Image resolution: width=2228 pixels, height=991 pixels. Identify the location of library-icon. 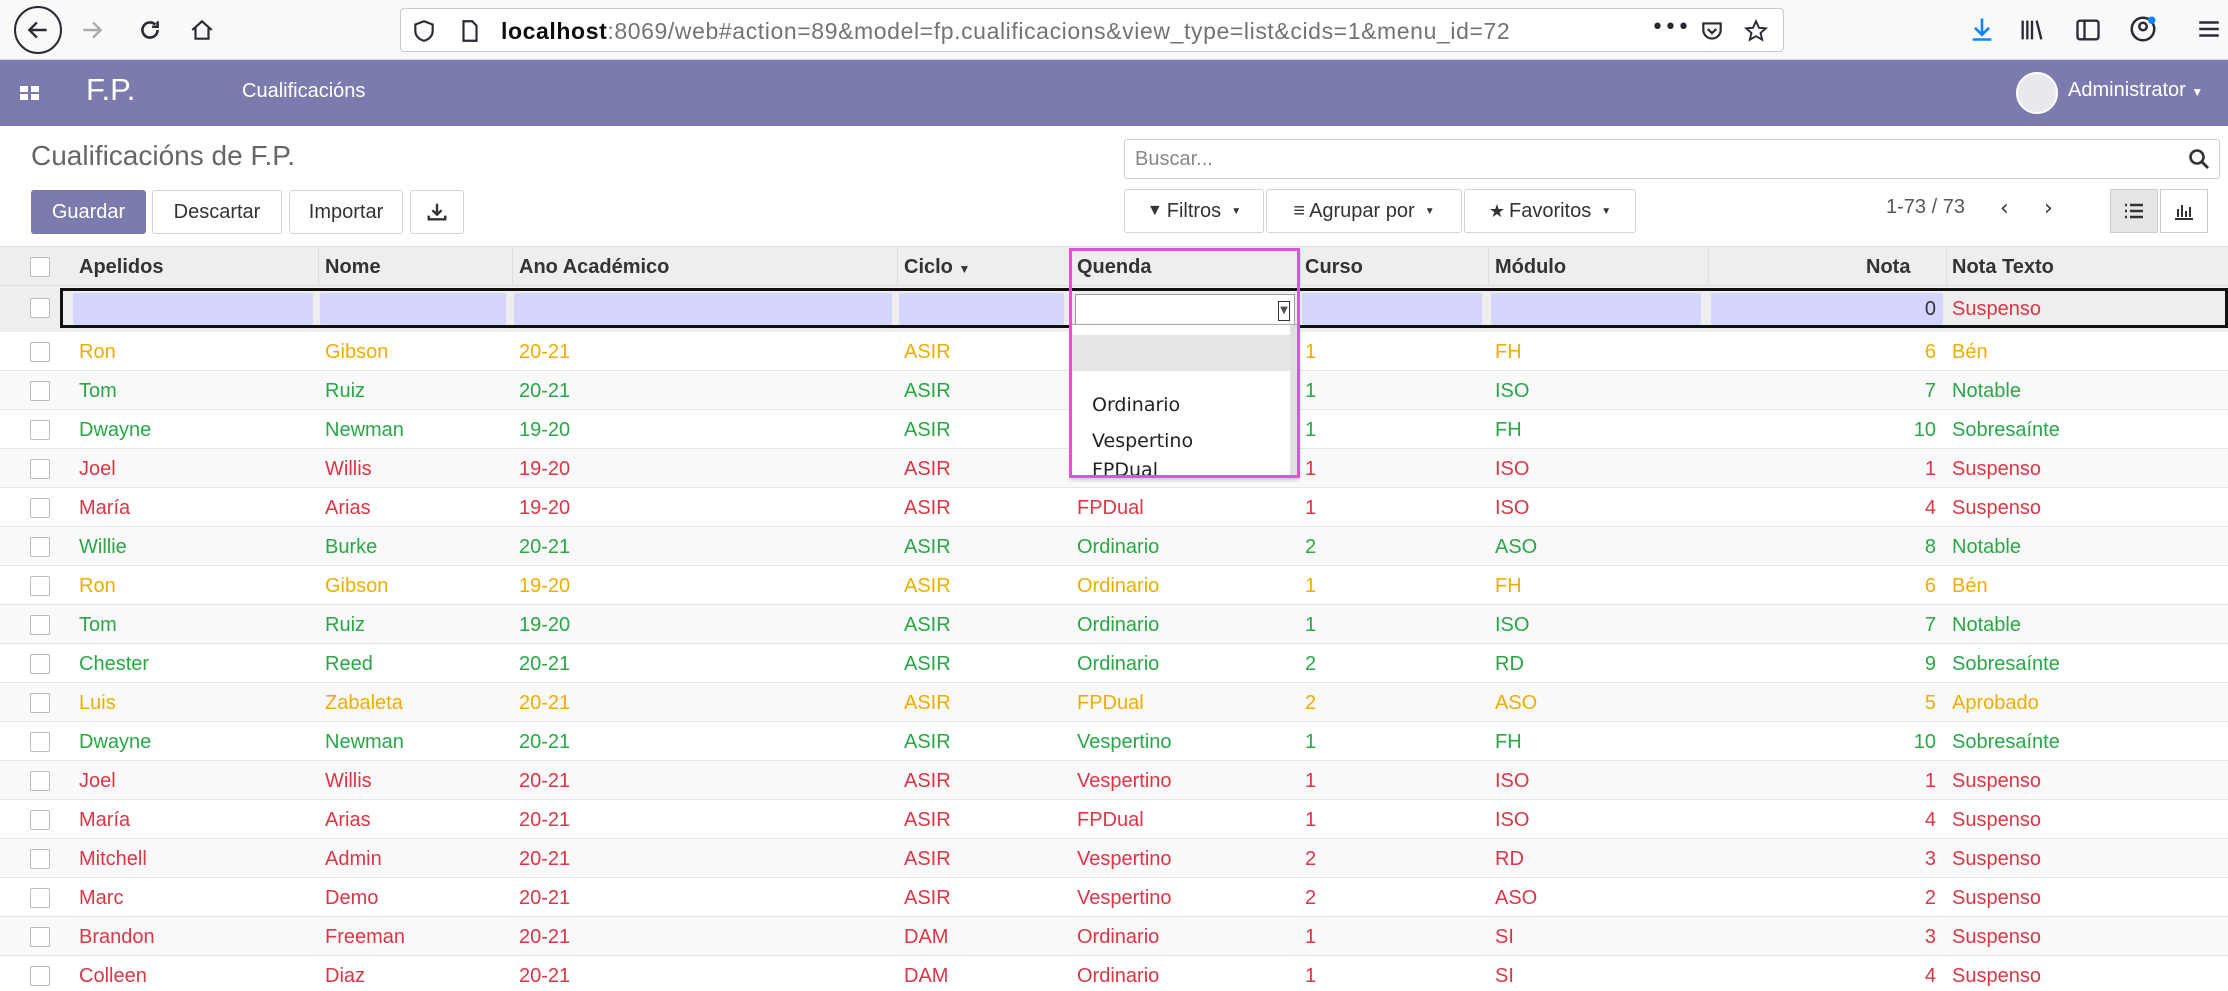
(2032, 30).